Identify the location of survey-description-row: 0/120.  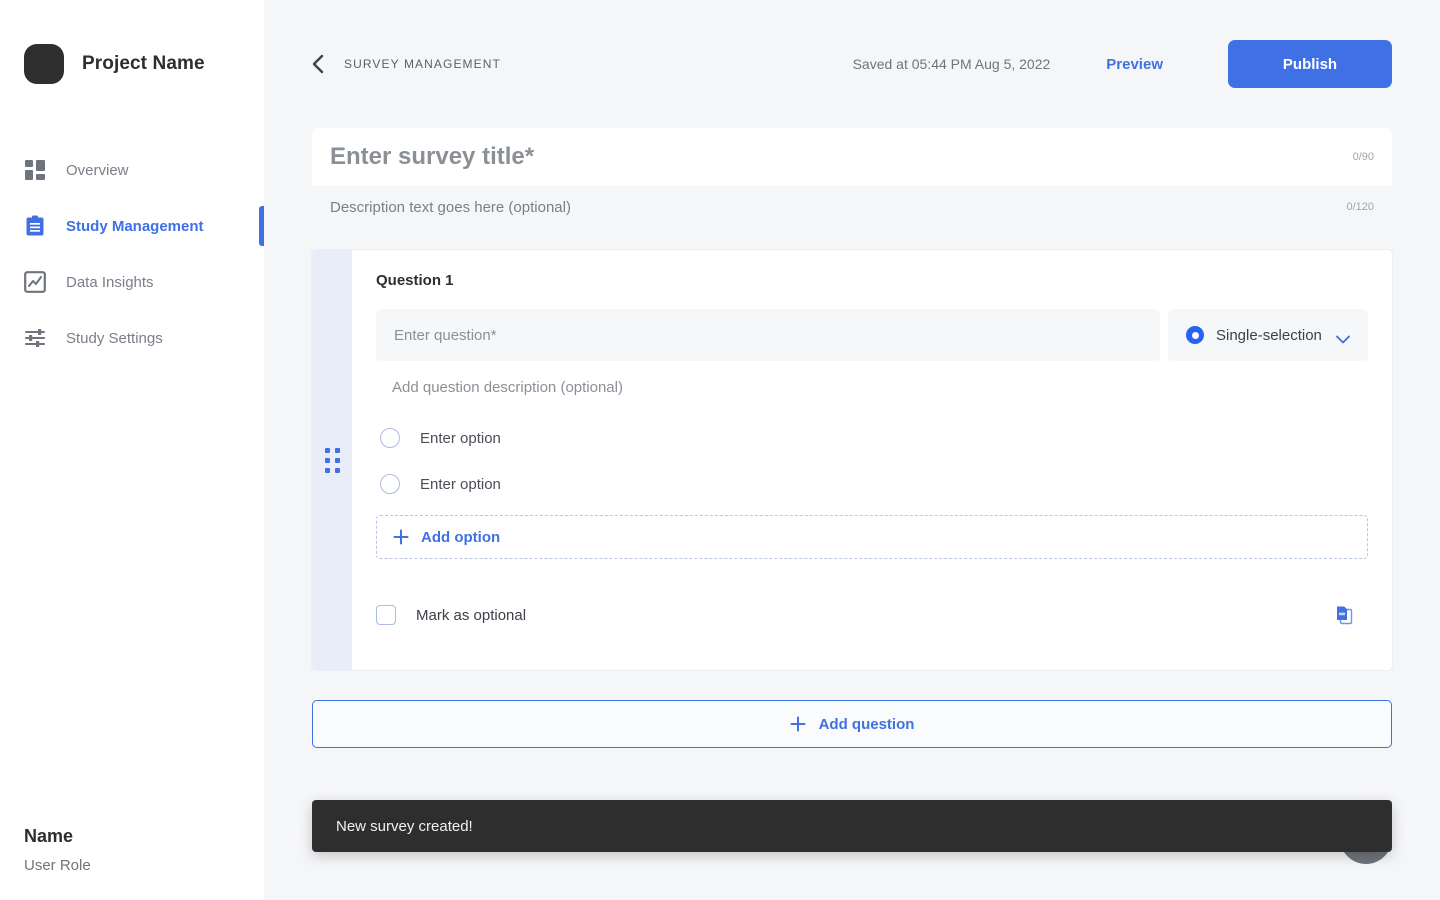
(852, 207).